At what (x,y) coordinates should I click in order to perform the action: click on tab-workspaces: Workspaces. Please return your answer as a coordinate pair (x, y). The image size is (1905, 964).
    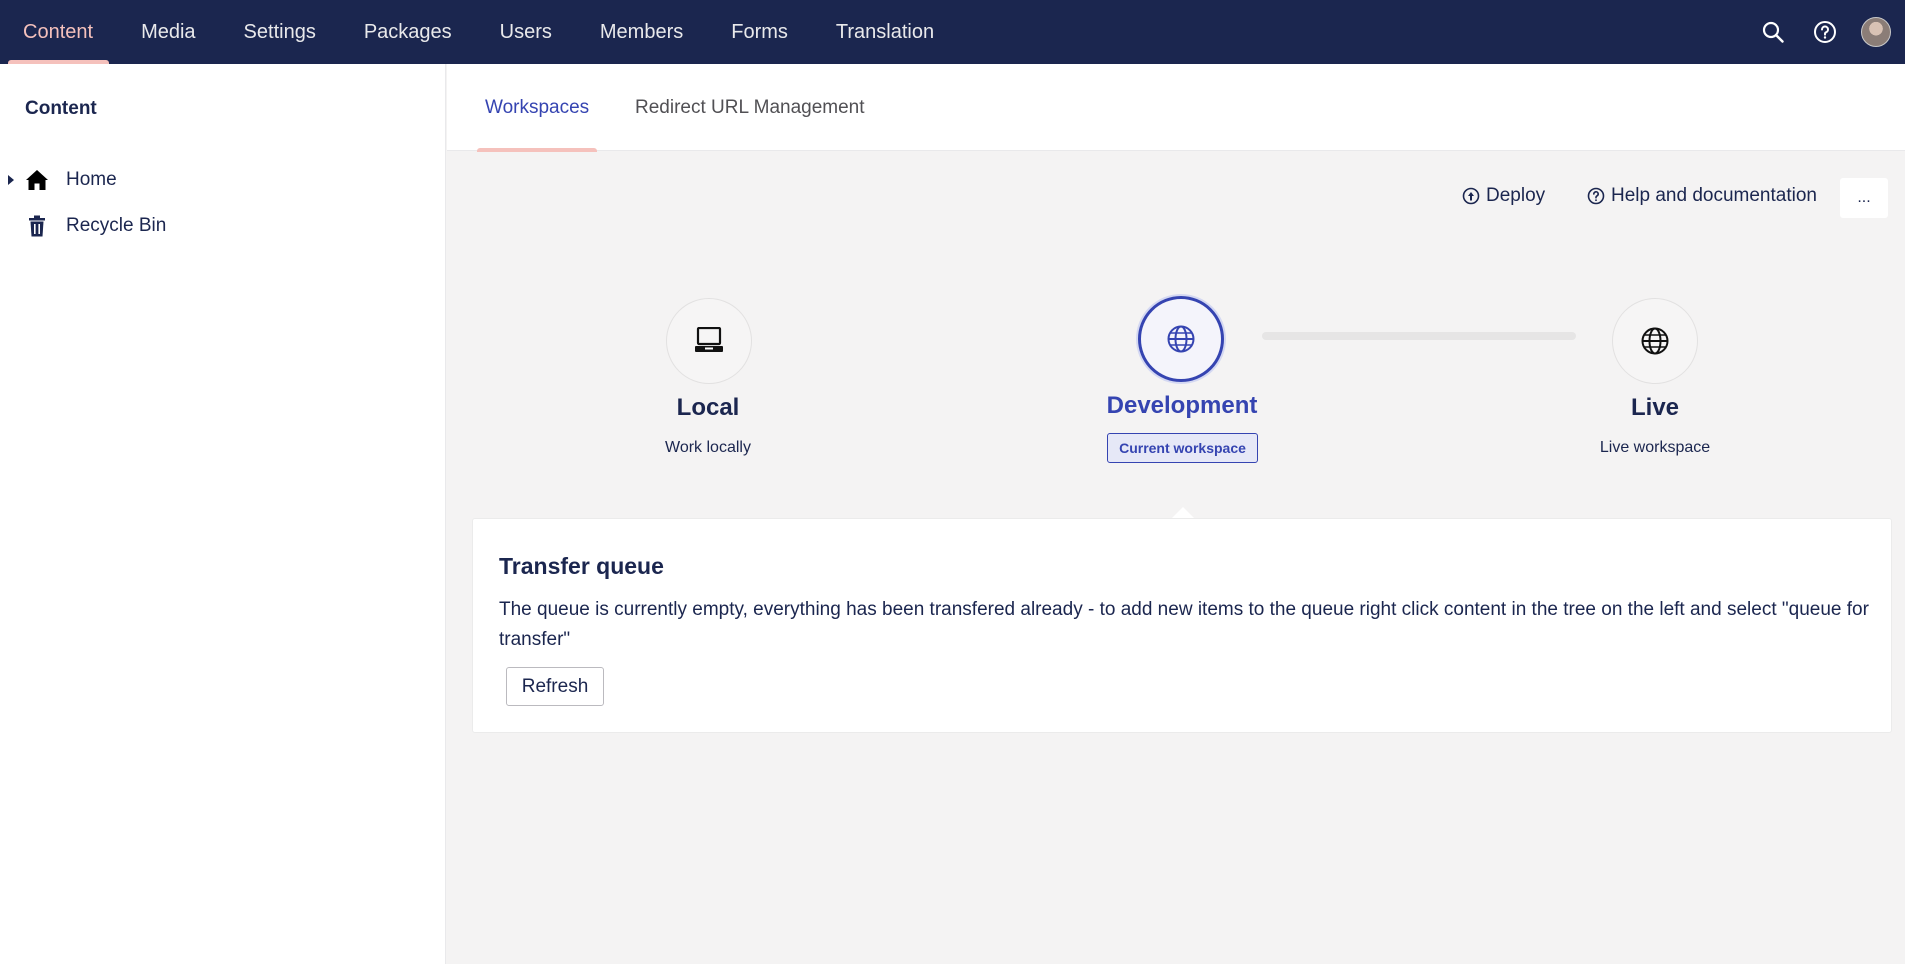
    Looking at the image, I should click on (537, 108).